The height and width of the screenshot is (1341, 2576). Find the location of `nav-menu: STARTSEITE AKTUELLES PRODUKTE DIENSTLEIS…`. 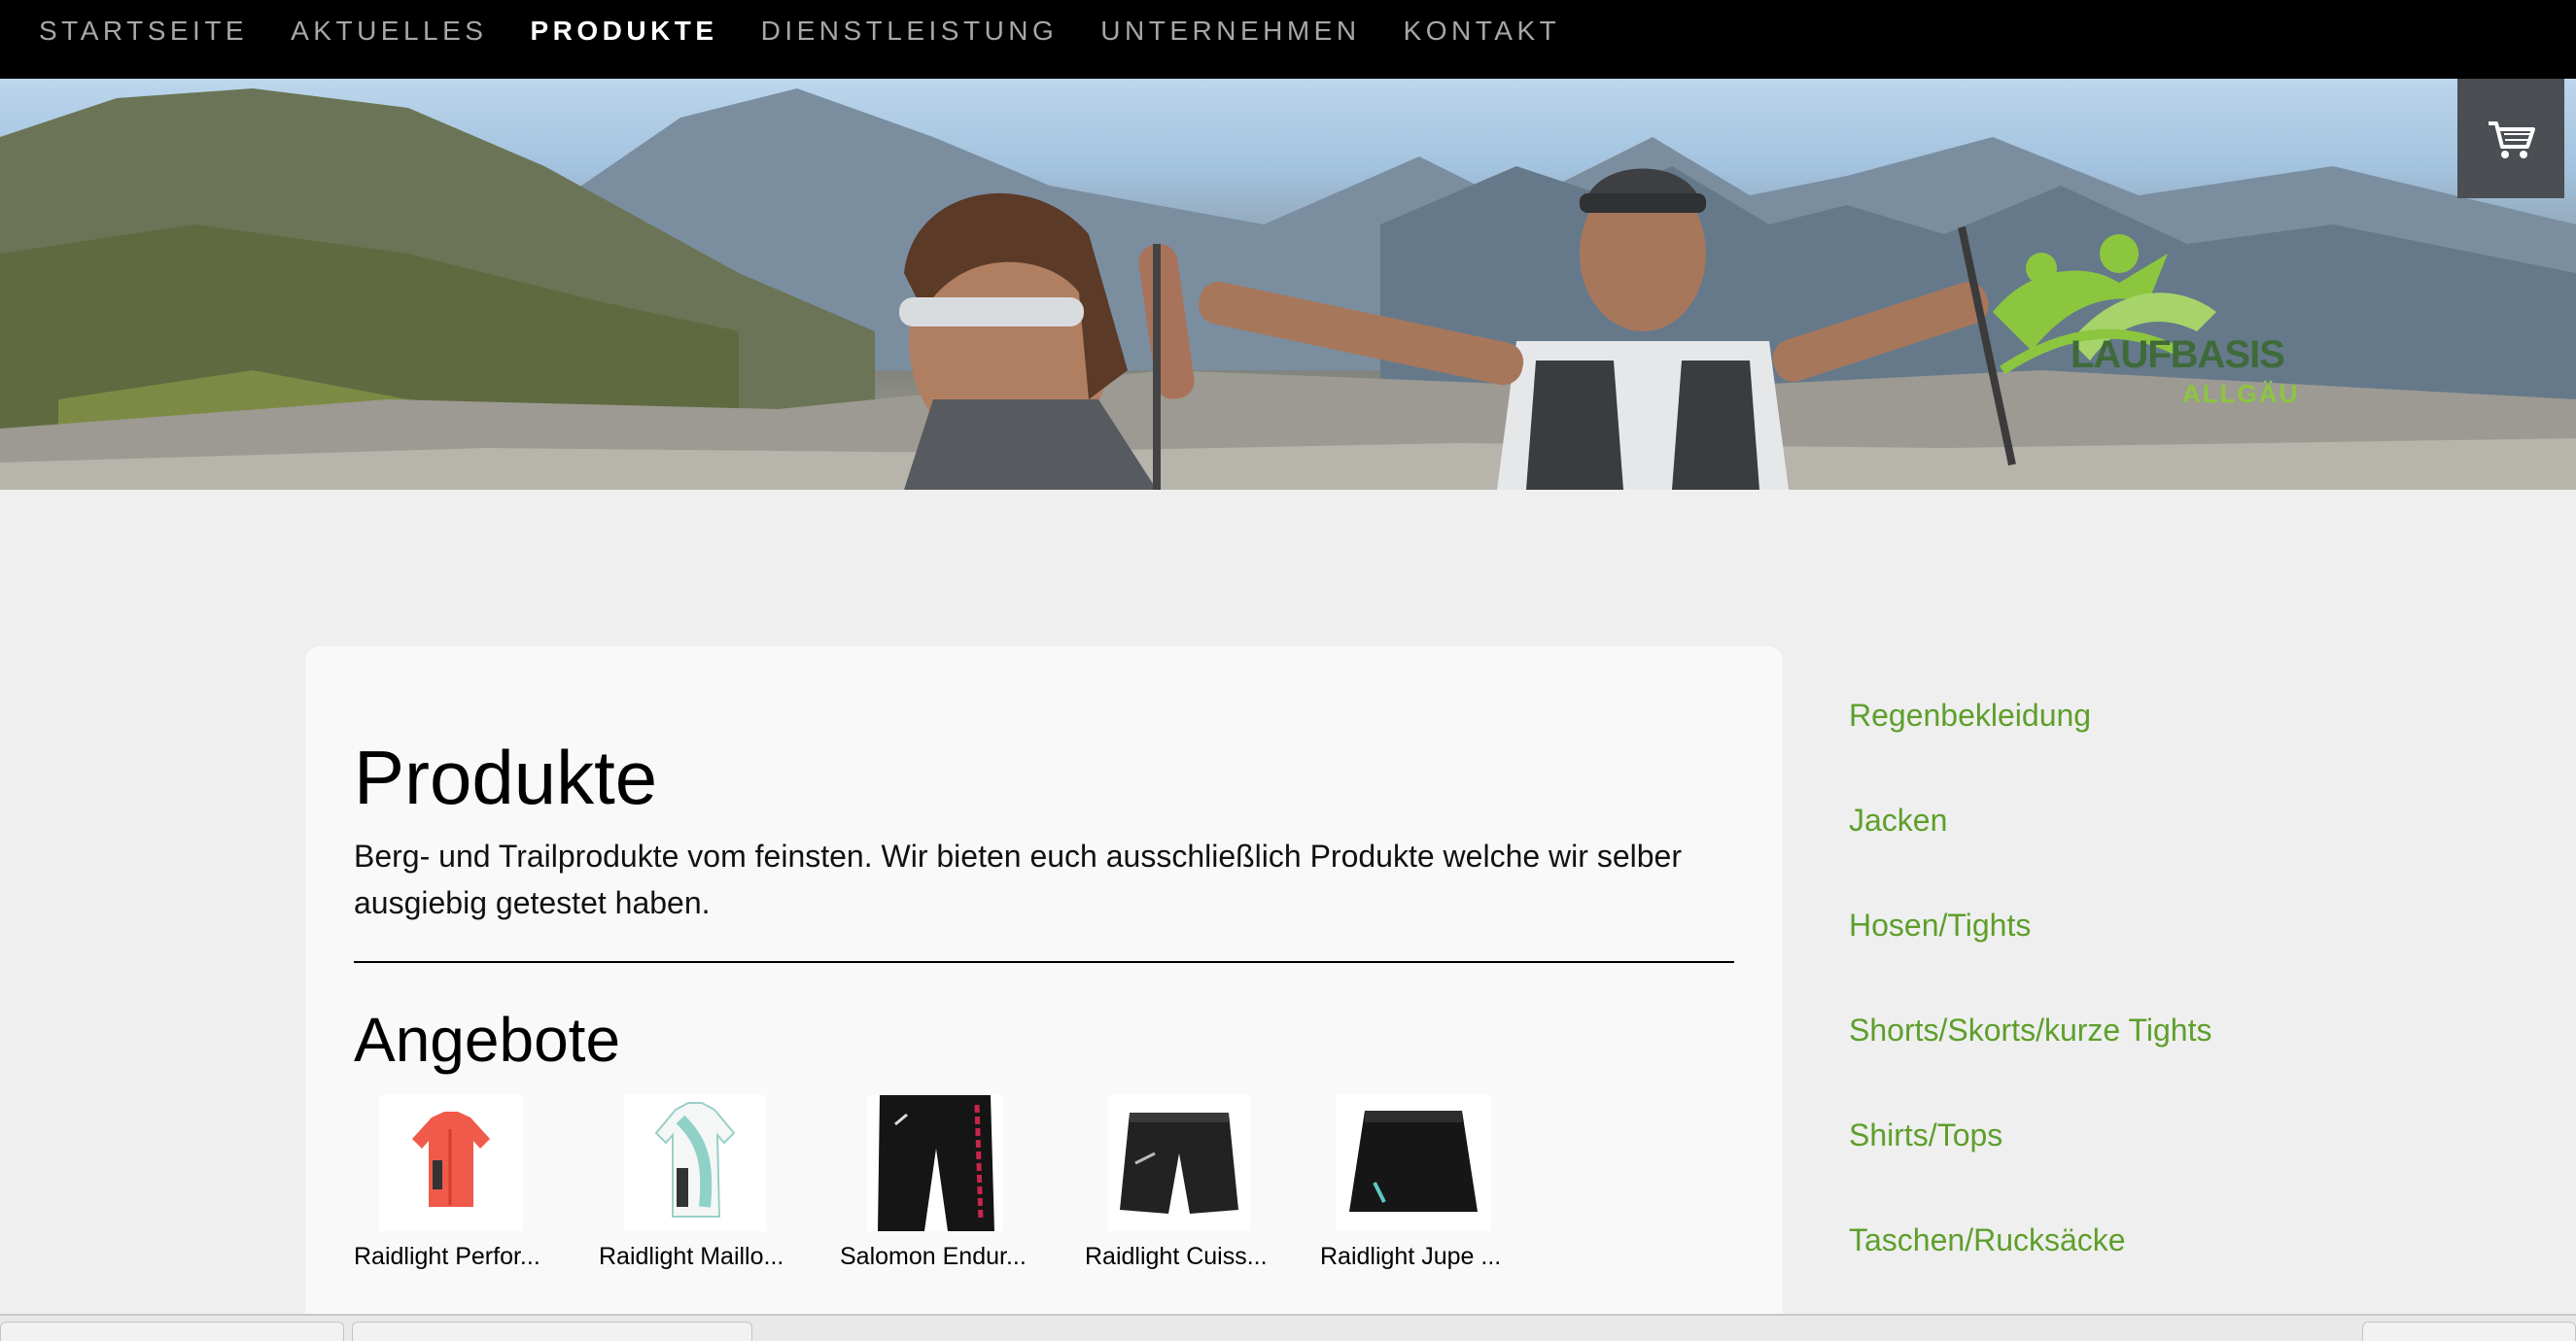

nav-menu: STARTSEITE AKTUELLES PRODUKTE DIENSTLEIS… is located at coordinates (1288, 31).